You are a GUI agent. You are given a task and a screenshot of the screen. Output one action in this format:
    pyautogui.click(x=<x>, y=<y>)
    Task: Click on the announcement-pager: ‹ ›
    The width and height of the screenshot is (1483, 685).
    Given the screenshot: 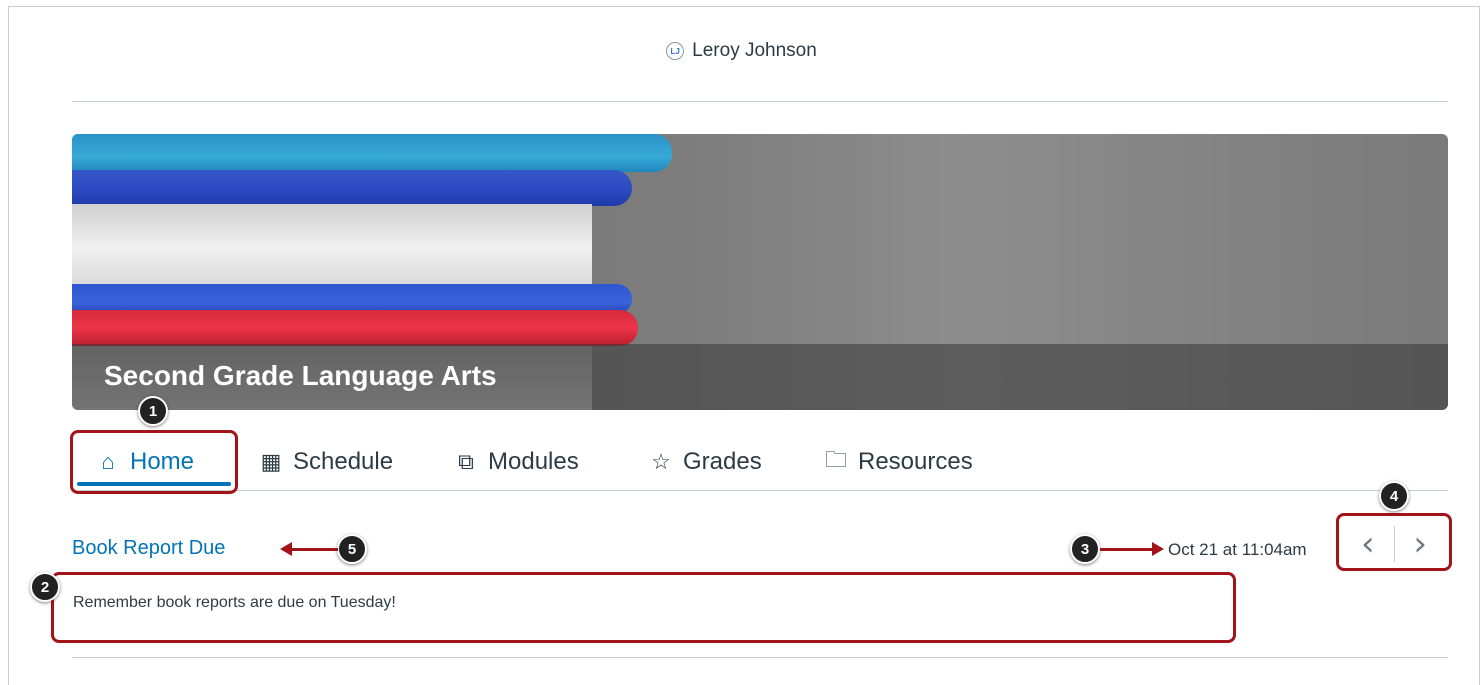 What is the action you would take?
    pyautogui.click(x=1394, y=544)
    